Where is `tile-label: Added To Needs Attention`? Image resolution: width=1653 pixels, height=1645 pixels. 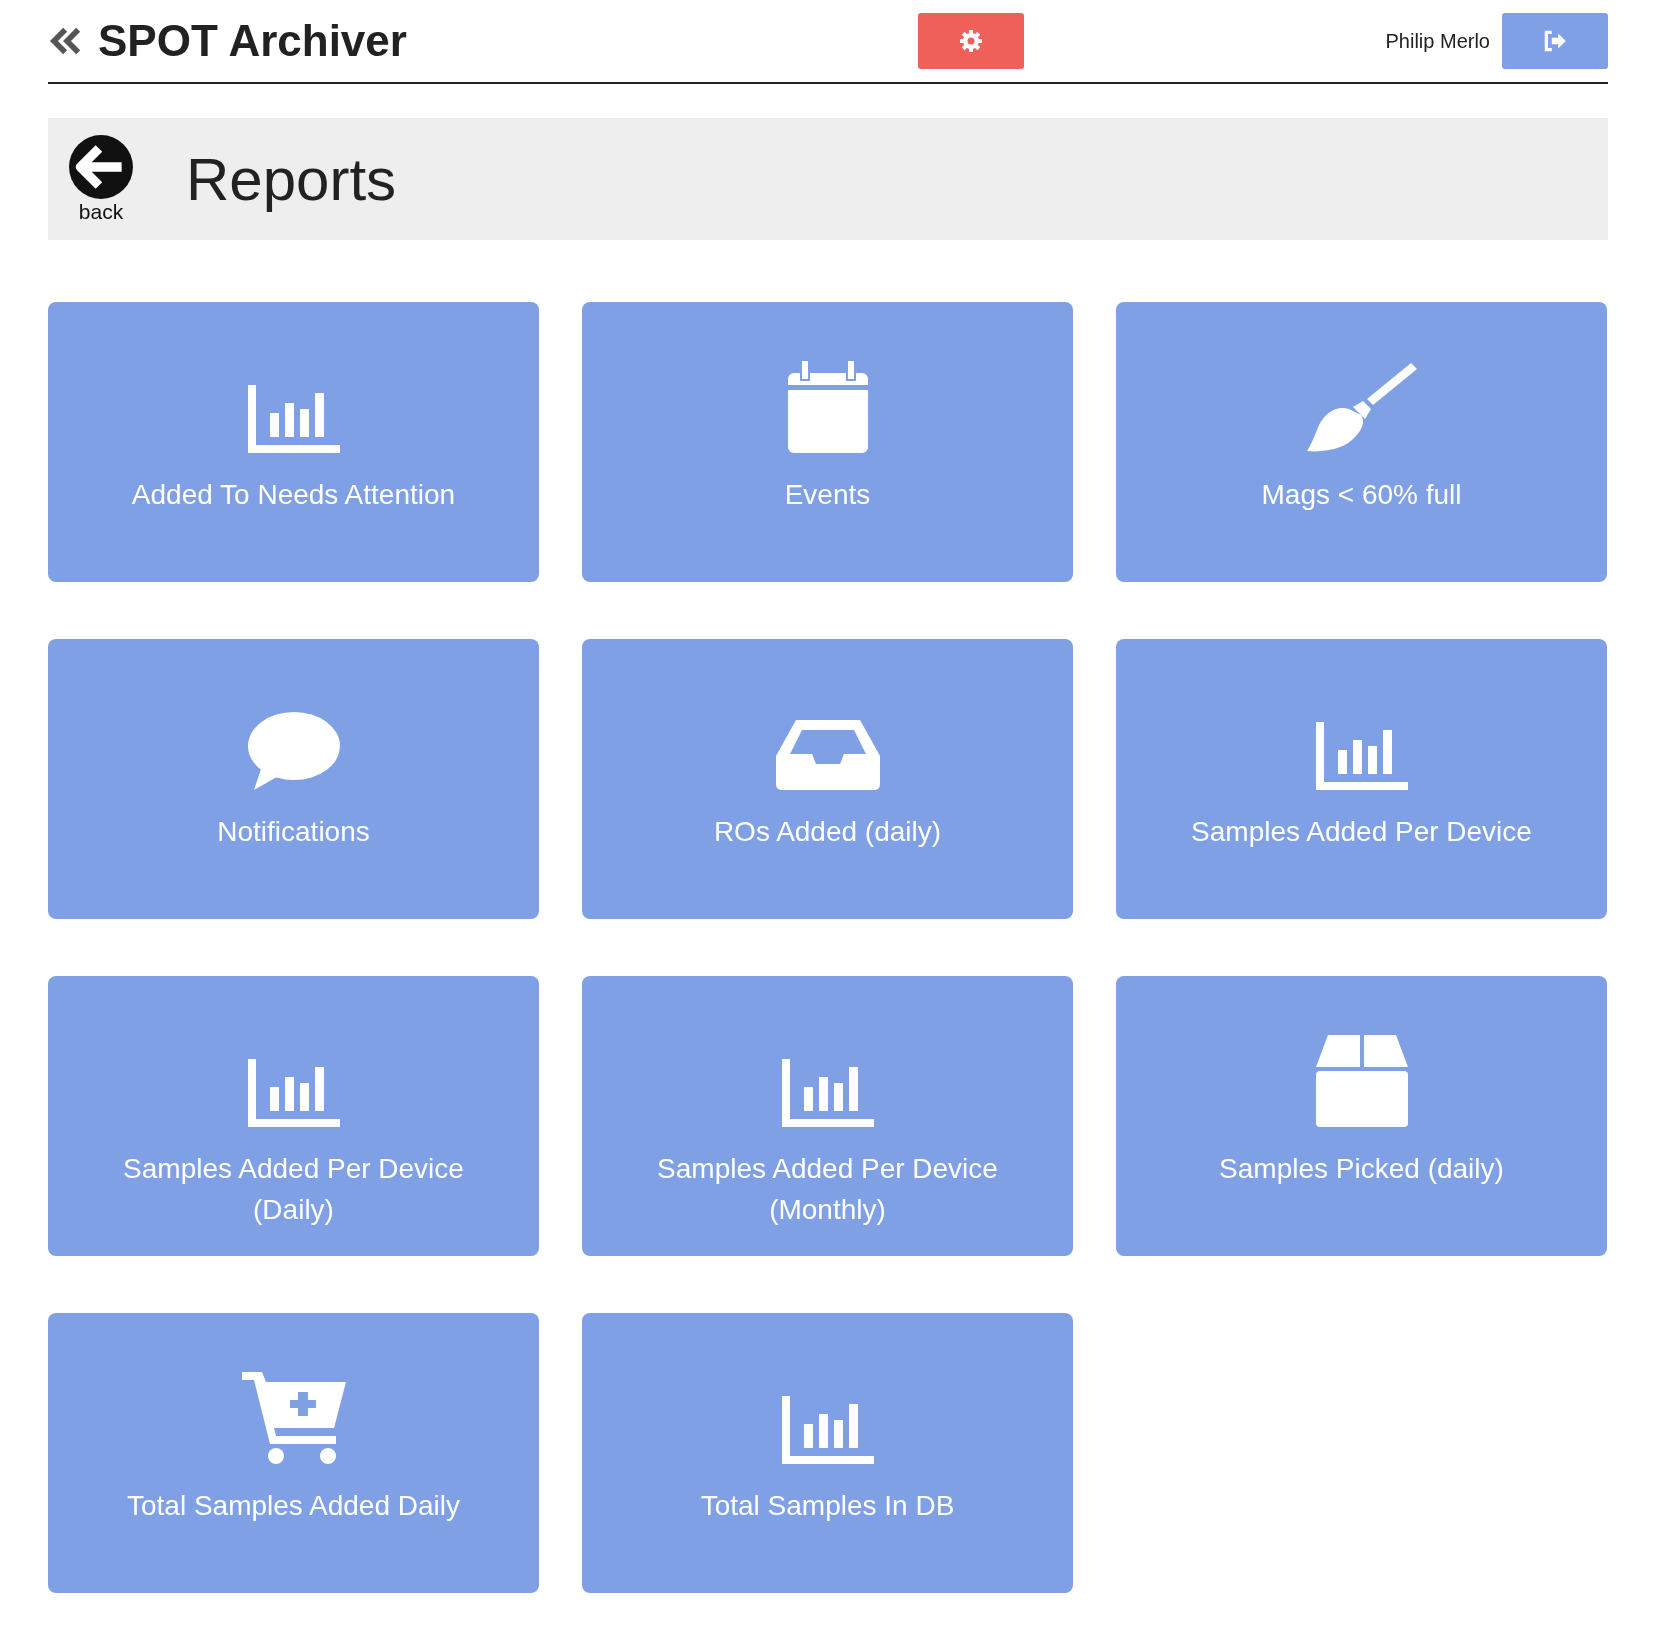 tile-label: Added To Needs Attention is located at coordinates (293, 495).